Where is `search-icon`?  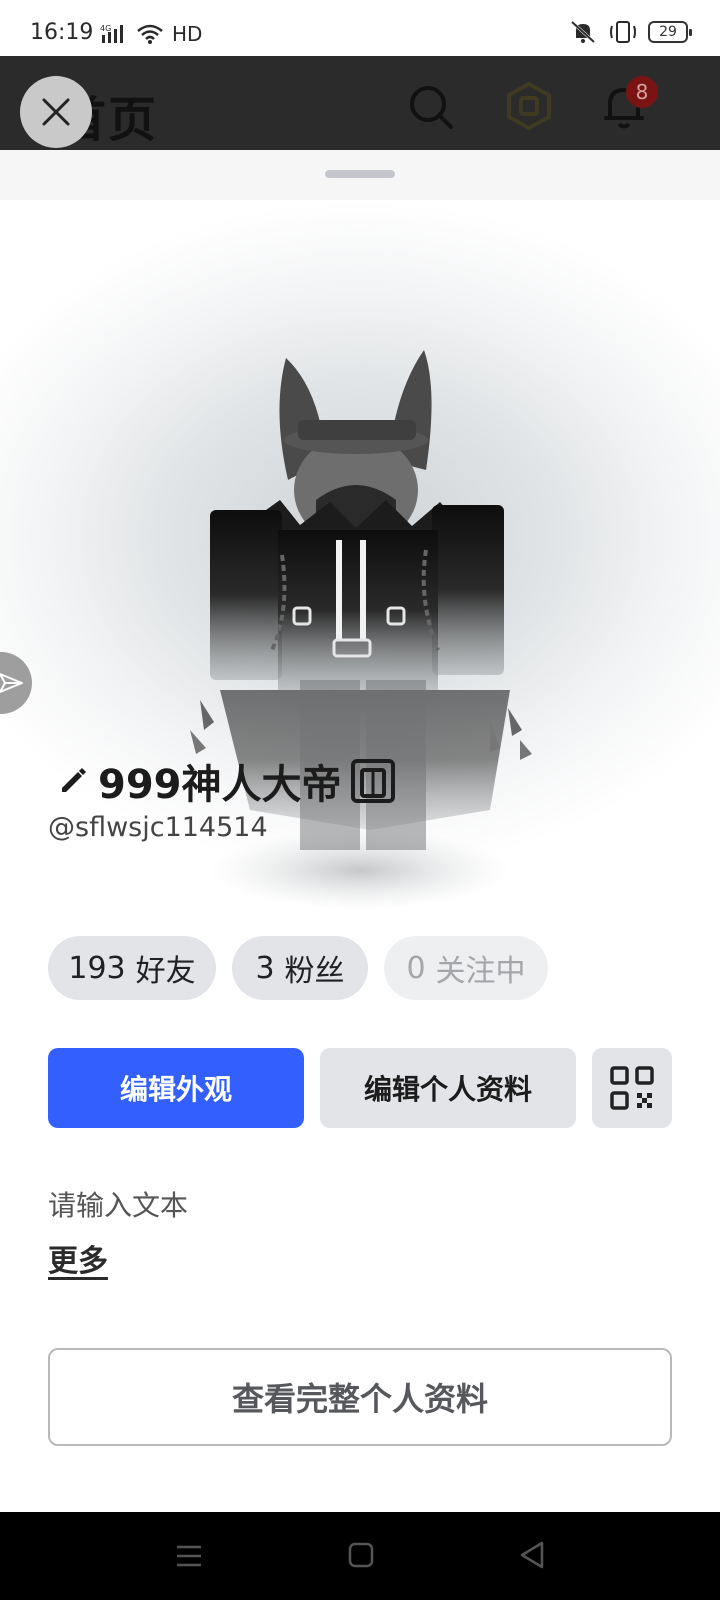
search-icon is located at coordinates (431, 107).